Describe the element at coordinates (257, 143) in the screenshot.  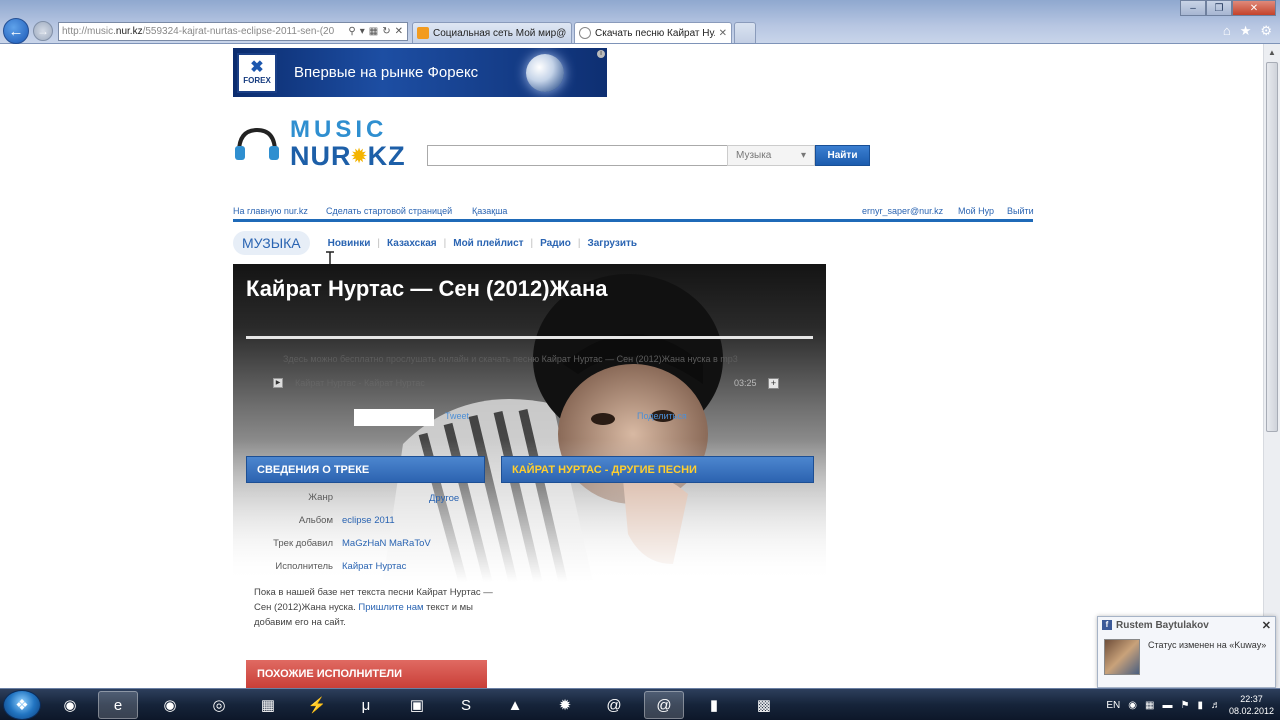
I see `headphones-icon` at that location.